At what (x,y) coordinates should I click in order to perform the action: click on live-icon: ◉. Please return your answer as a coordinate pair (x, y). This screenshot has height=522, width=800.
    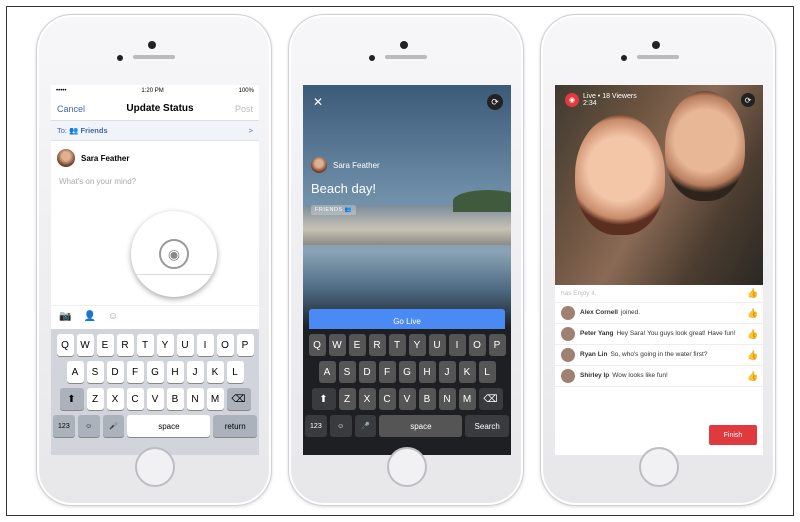
    Looking at the image, I should click on (572, 100).